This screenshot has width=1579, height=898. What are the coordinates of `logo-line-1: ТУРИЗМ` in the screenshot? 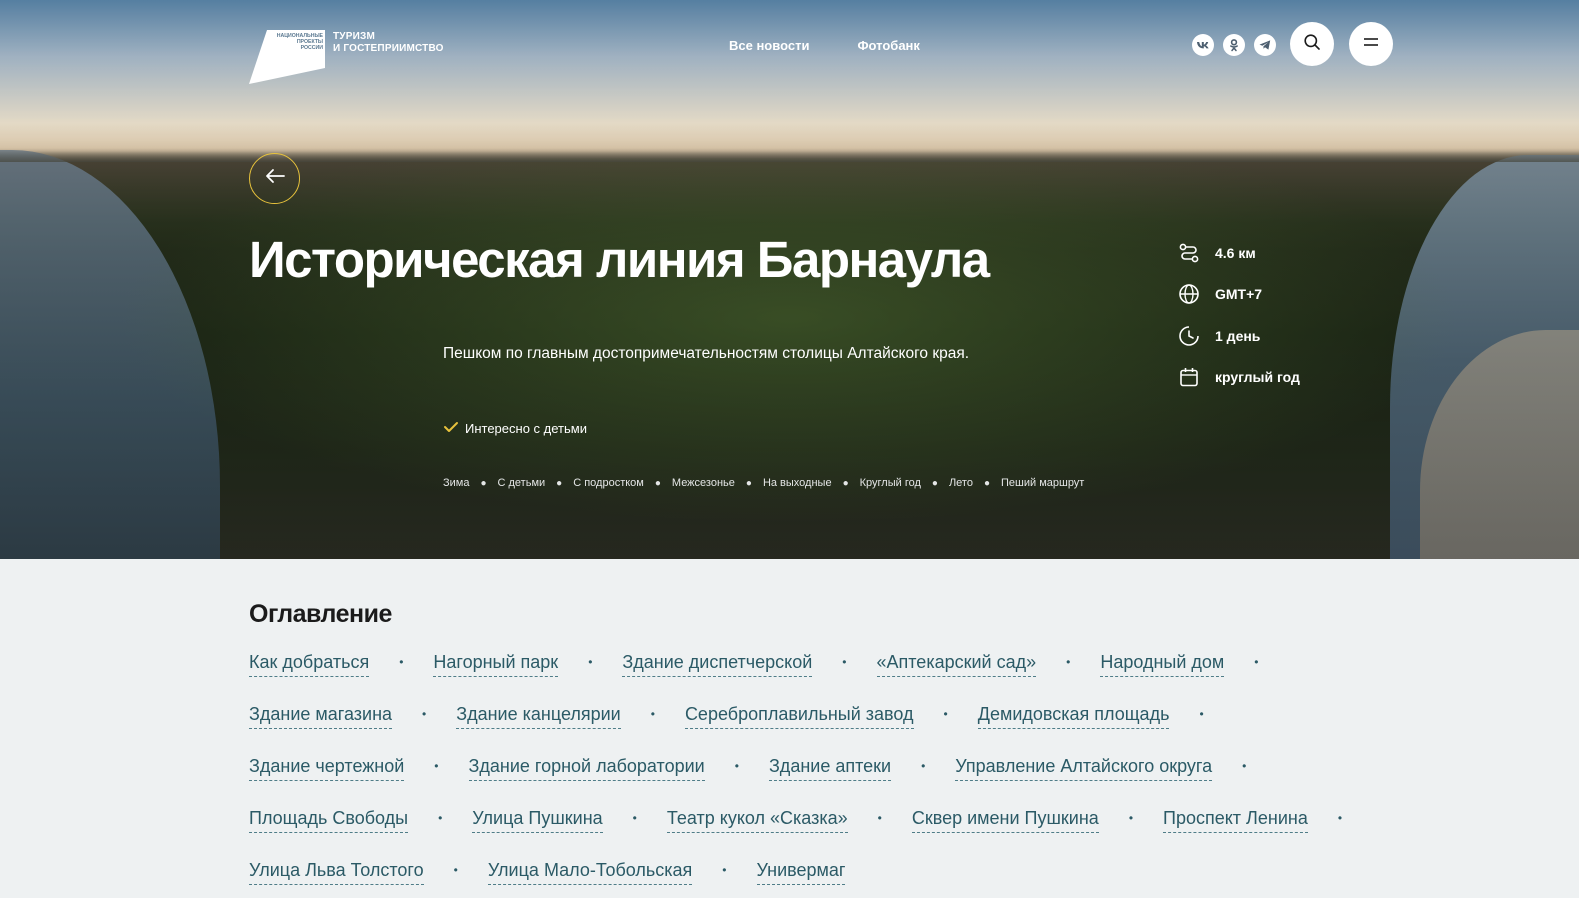 It's located at (354, 36).